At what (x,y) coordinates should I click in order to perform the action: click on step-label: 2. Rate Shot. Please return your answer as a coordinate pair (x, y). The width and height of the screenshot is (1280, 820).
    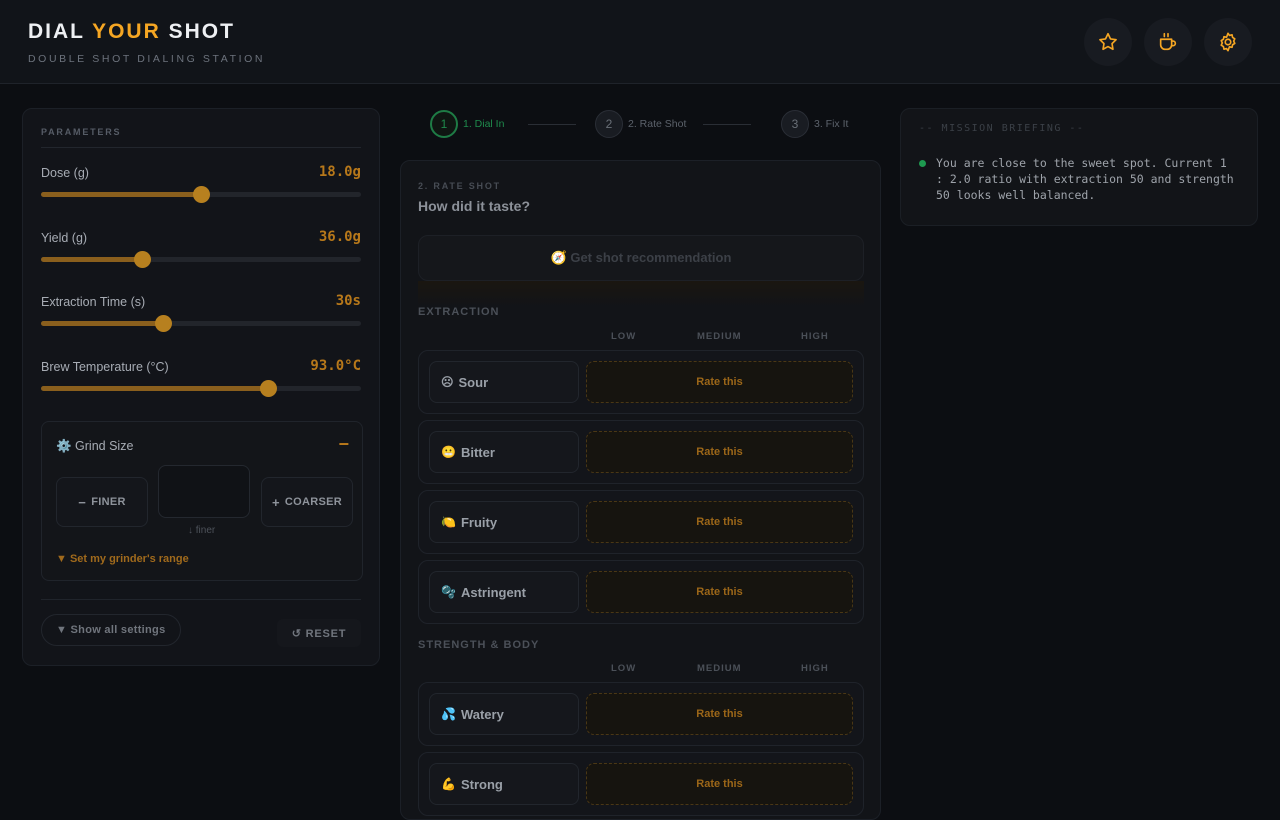
    Looking at the image, I should click on (657, 124).